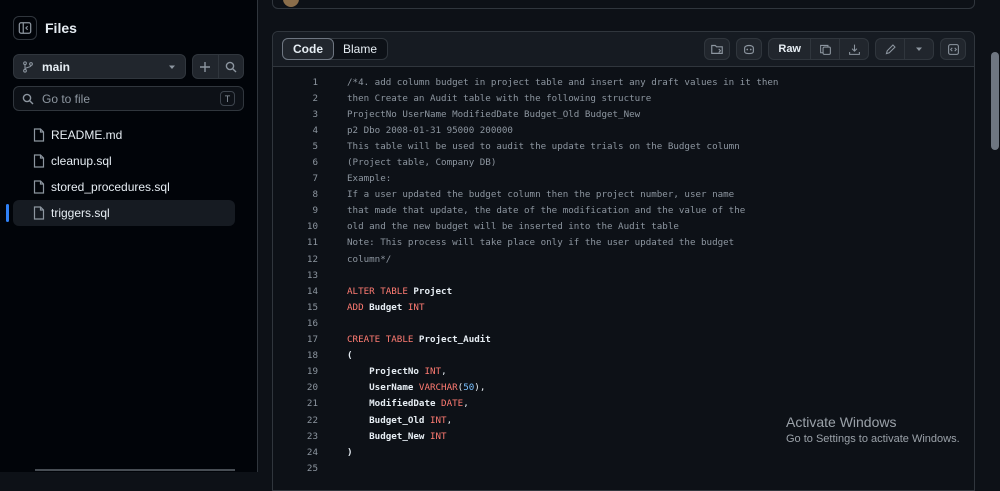 The height and width of the screenshot is (491, 1000). Describe the element at coordinates (438, 388) in the screenshot. I see `code-token: VARCHAR` at that location.